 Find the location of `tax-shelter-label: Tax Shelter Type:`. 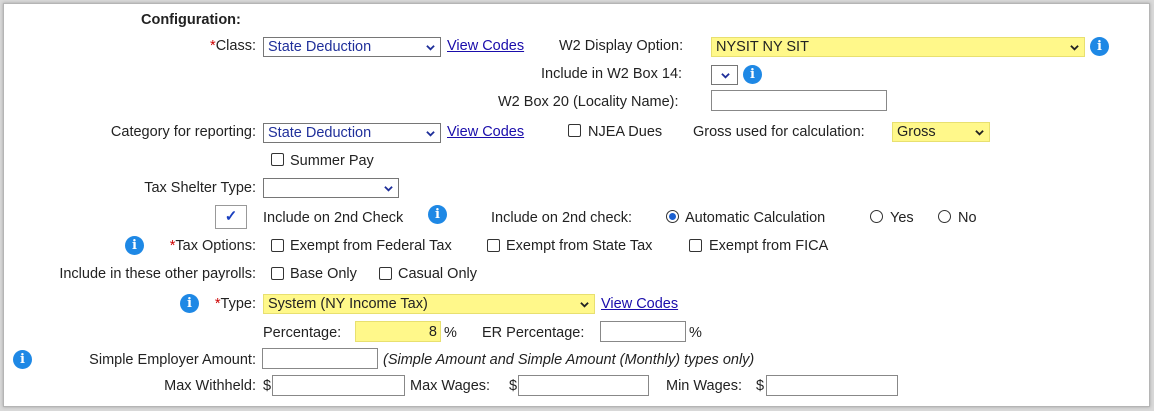

tax-shelter-label: Tax Shelter Type: is located at coordinates (200, 188).